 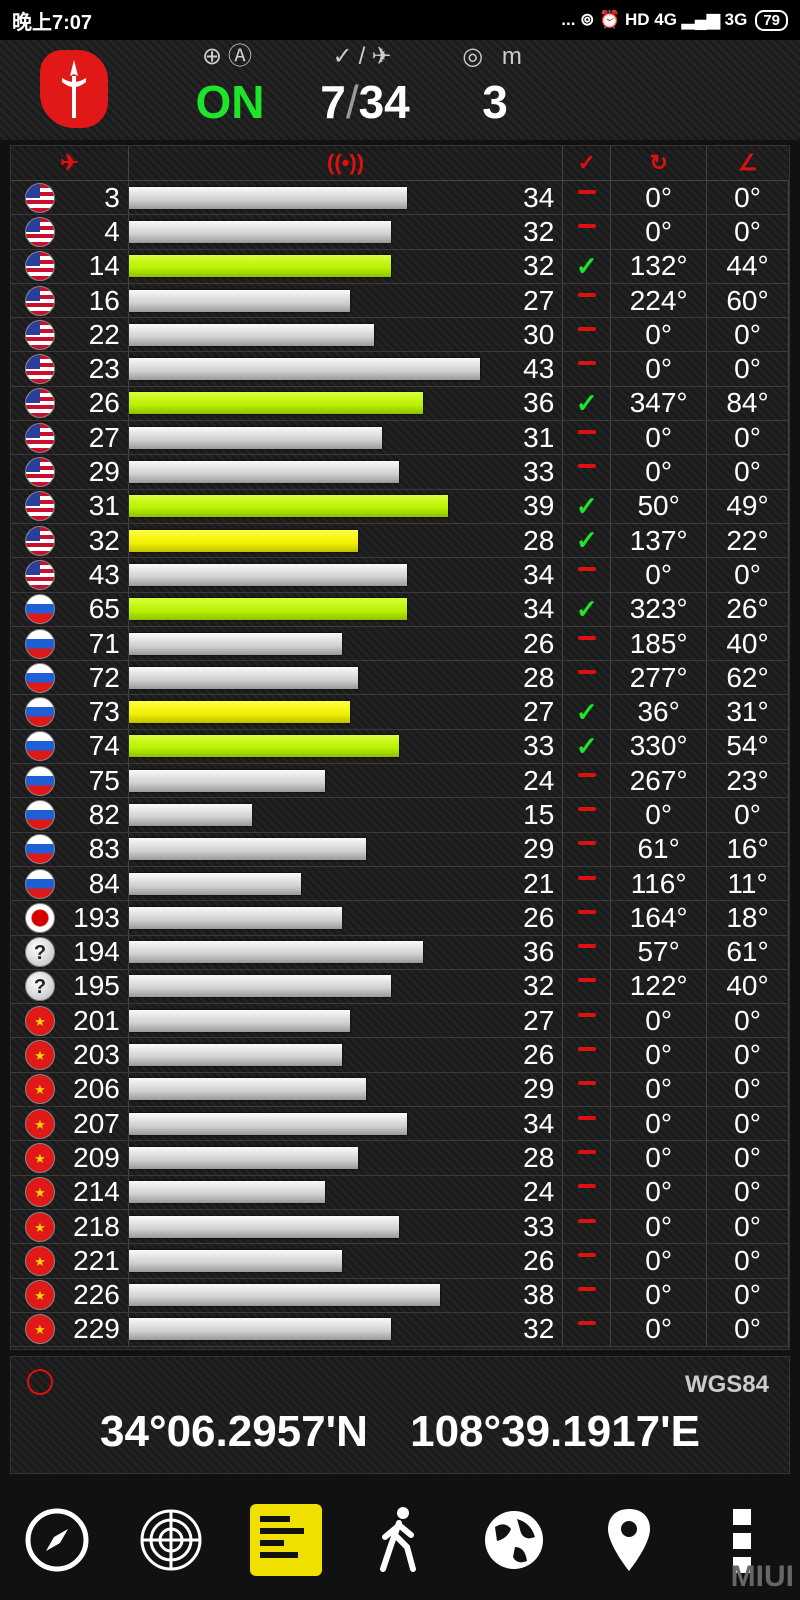 What do you see at coordinates (539, 1123) in the screenshot?
I see `snr-value: 34` at bounding box center [539, 1123].